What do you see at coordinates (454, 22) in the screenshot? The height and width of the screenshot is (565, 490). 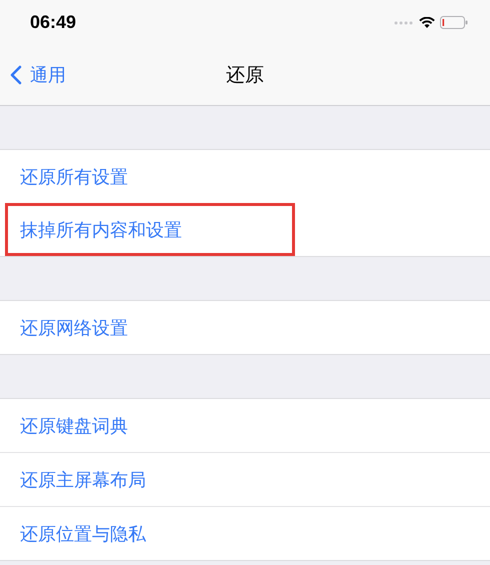 I see `battery-icon` at bounding box center [454, 22].